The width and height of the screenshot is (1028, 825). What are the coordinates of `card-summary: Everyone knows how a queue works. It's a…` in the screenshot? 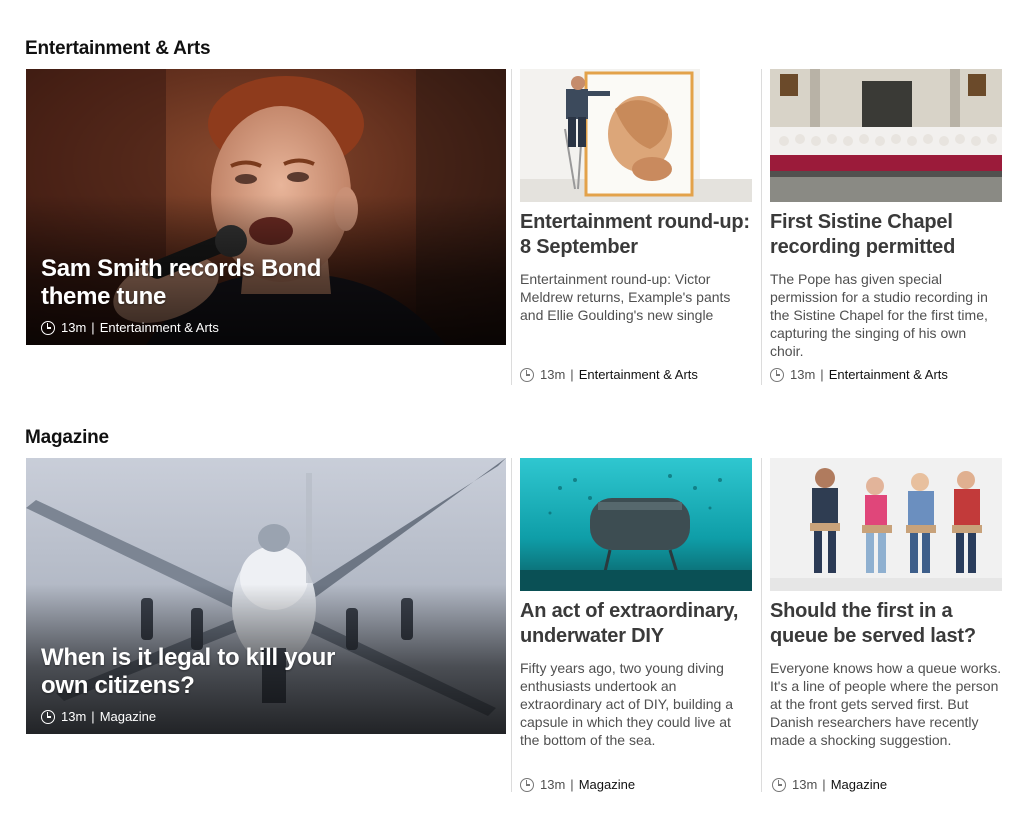 It's located at (886, 704).